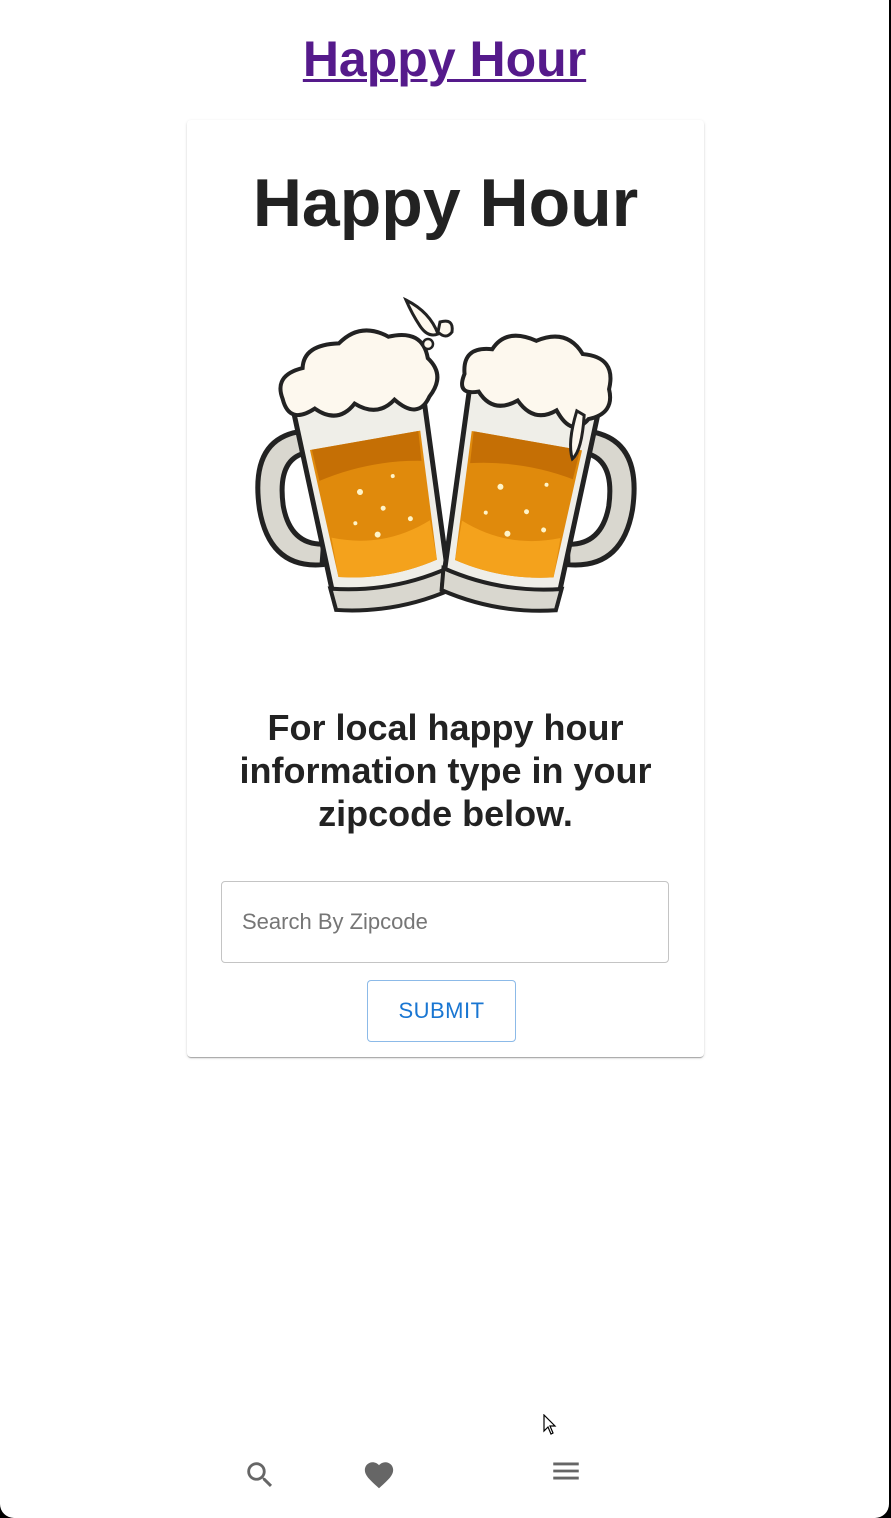 Image resolution: width=891 pixels, height=1518 pixels. What do you see at coordinates (444, 1475) in the screenshot?
I see `bottom-navigation` at bounding box center [444, 1475].